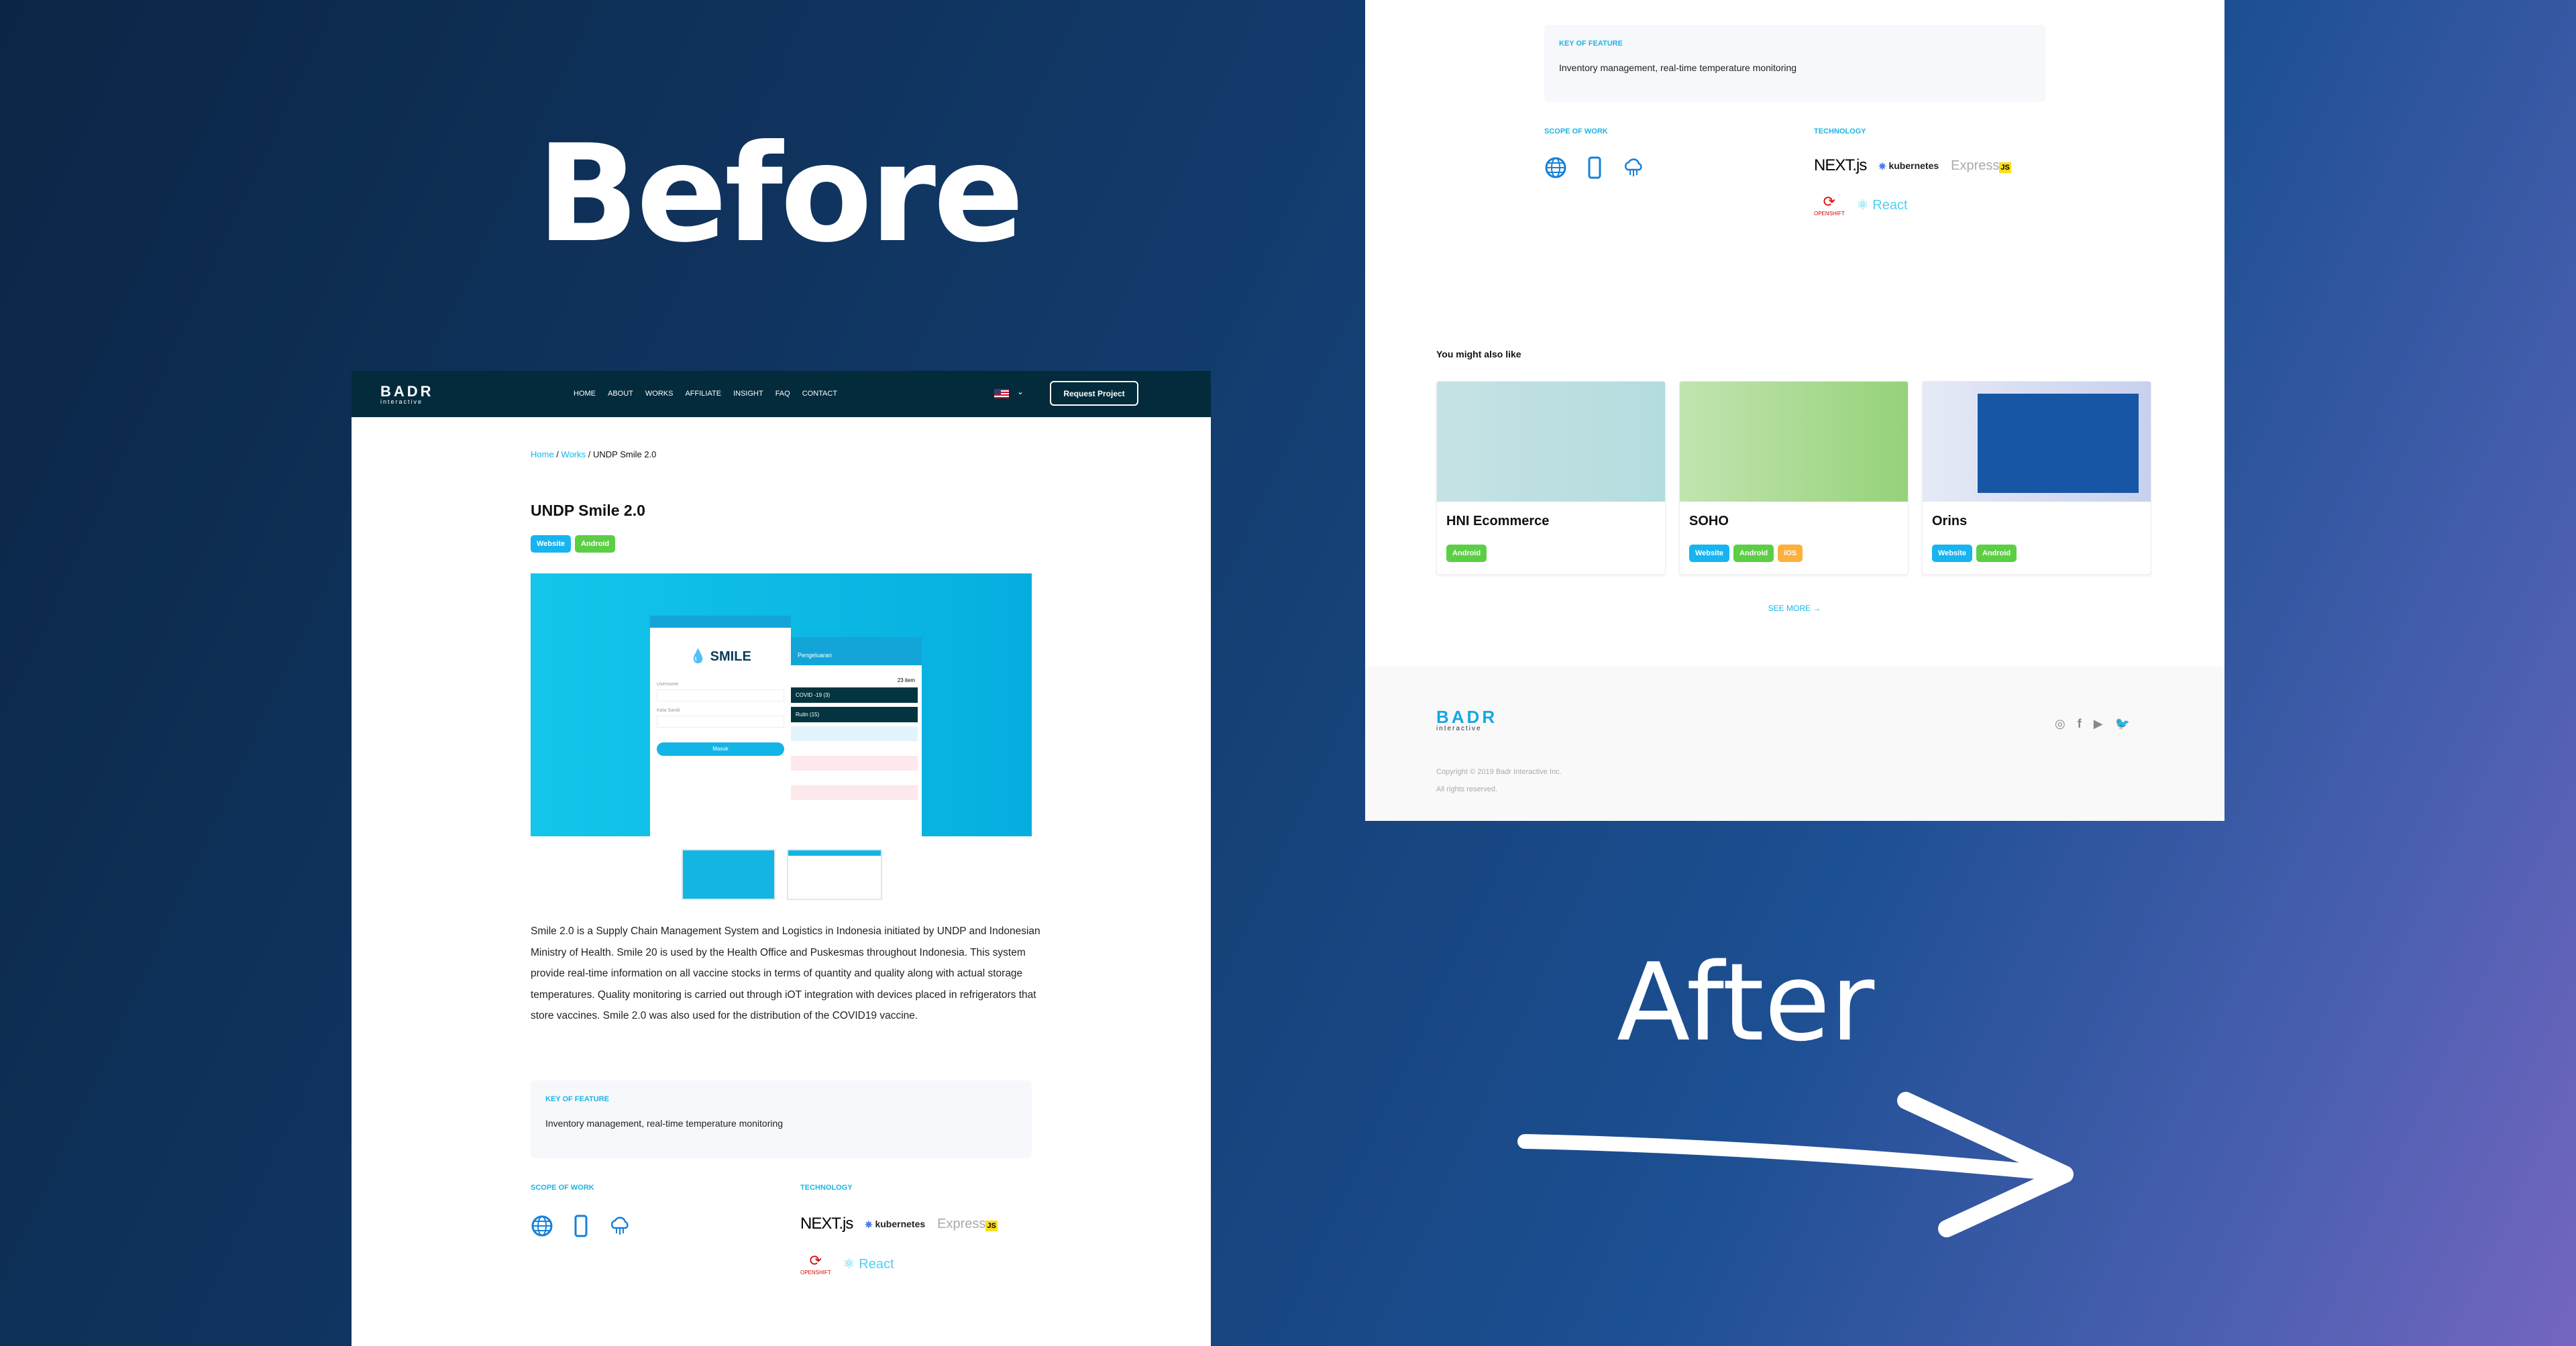 This screenshot has width=2576, height=1346. What do you see at coordinates (1790, 553) in the screenshot?
I see `tag-ios: iOS` at bounding box center [1790, 553].